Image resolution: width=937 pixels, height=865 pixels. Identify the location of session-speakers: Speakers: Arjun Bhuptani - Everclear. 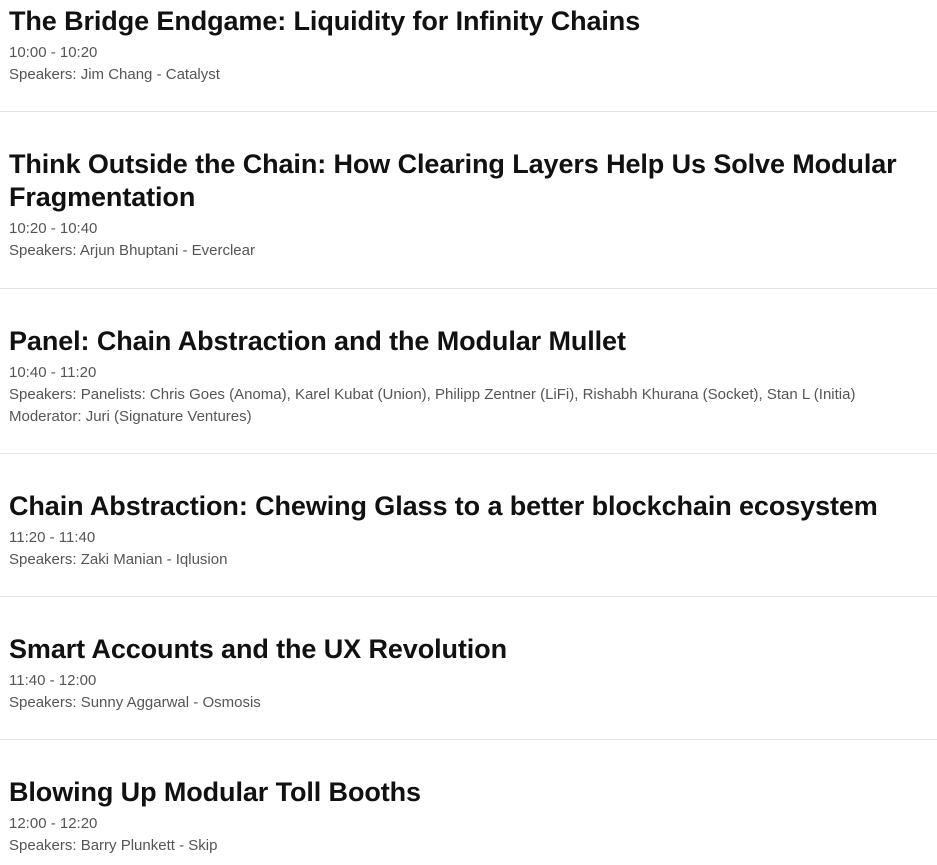
(132, 250).